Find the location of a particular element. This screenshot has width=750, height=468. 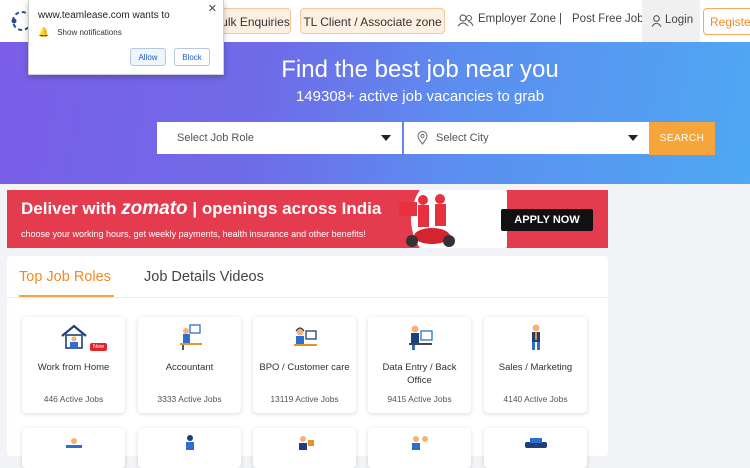

role-active-jobs: 3333 Active Jobs is located at coordinates (189, 399).